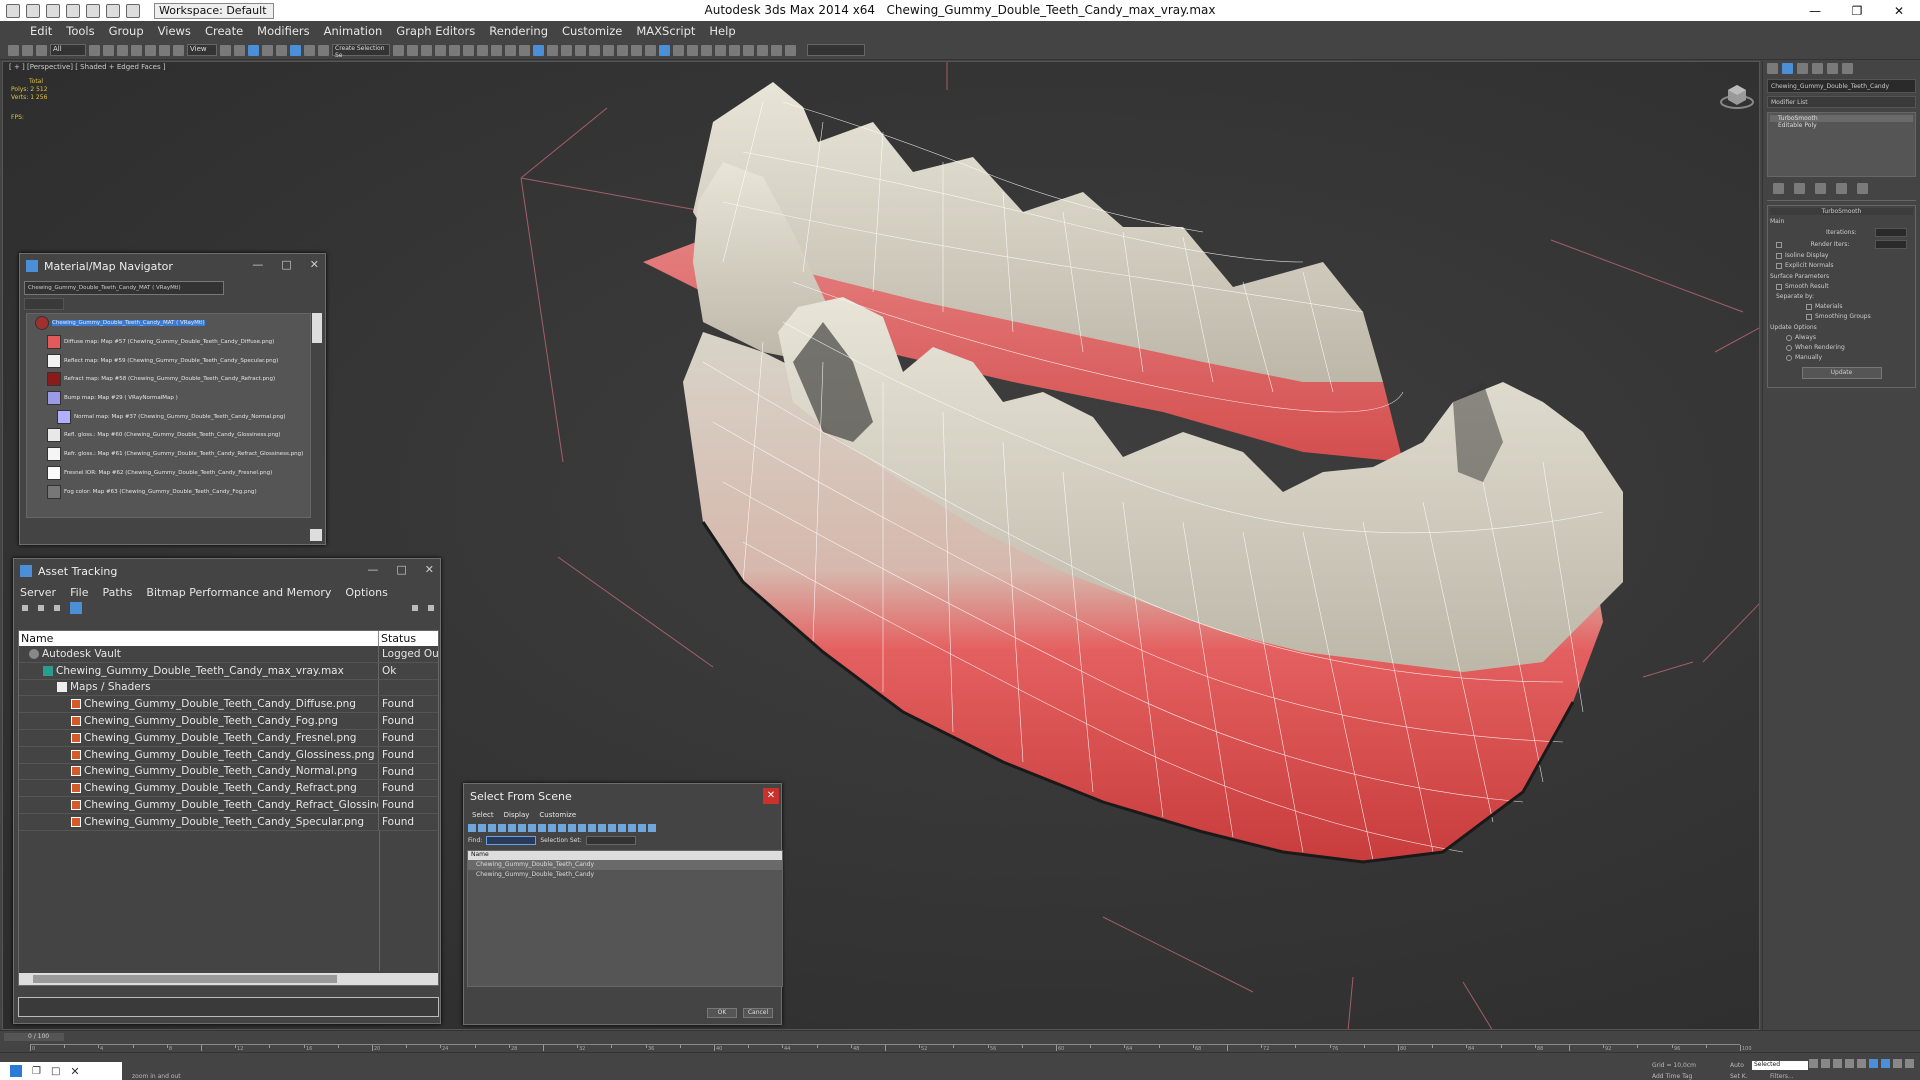 This screenshot has height=1080, width=1920. I want to click on menu-graph-editors: Graph Editors, so click(435, 31).